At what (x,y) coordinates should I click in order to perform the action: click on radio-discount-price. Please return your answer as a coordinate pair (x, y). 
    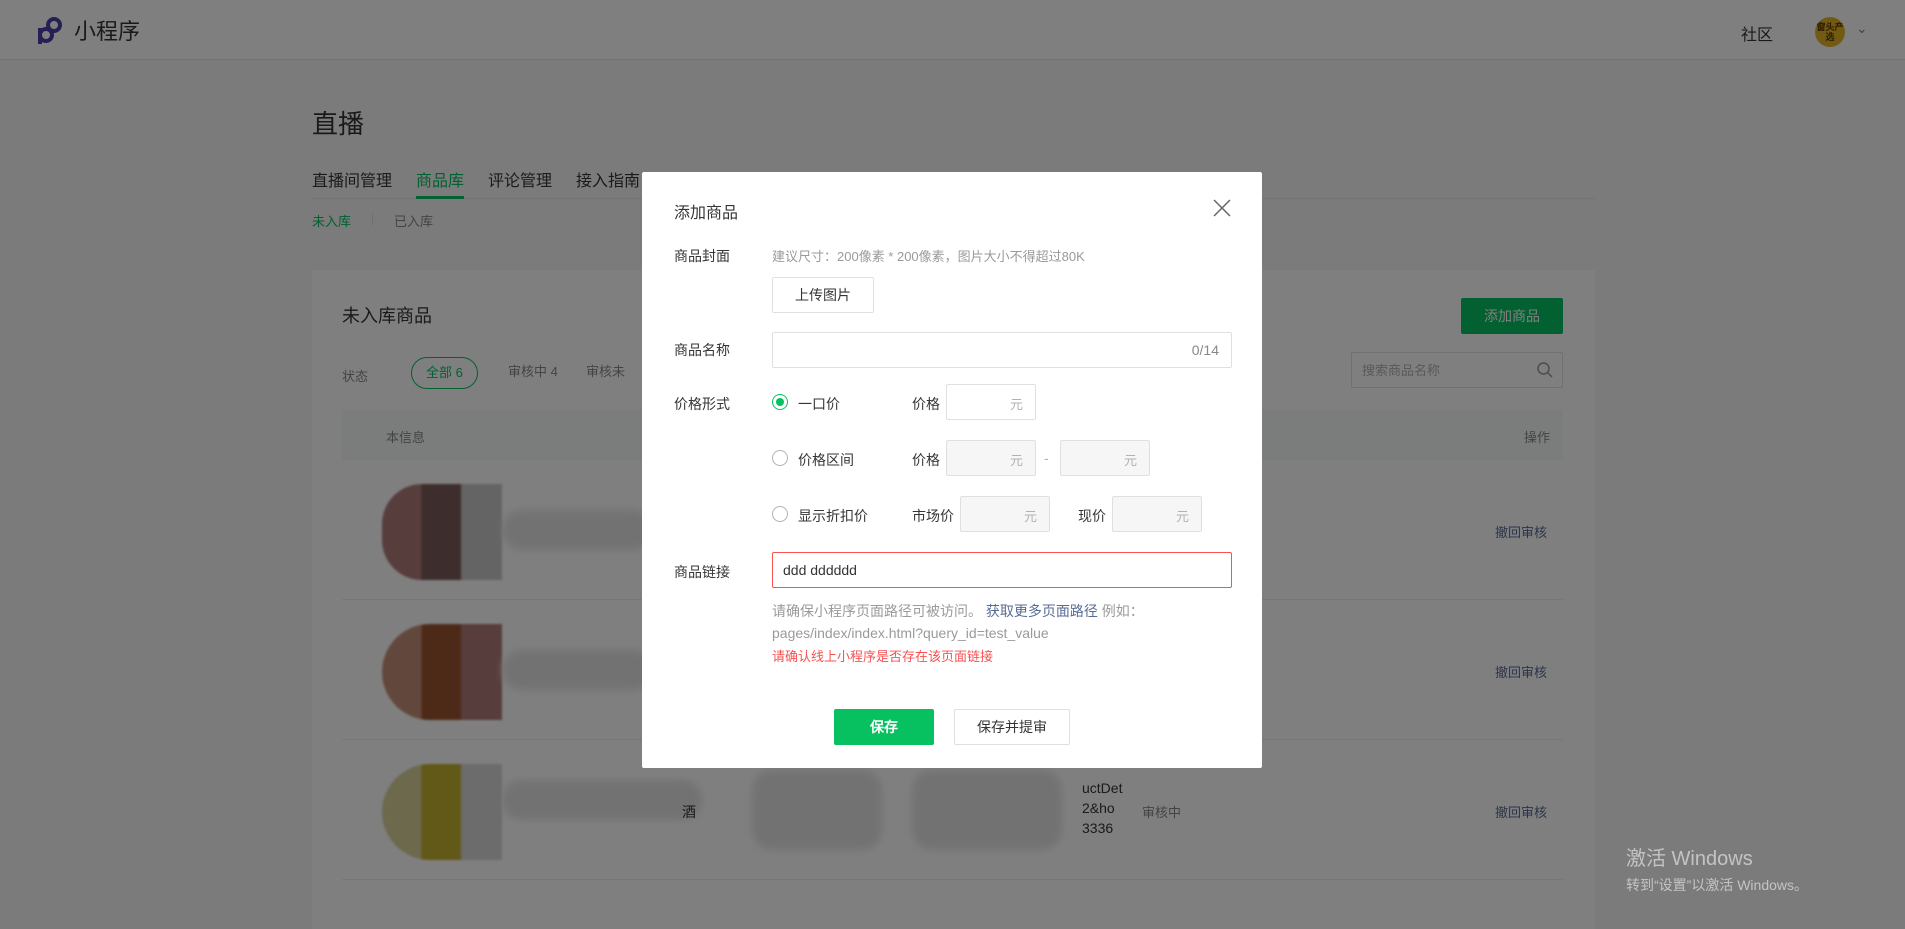
    Looking at the image, I should click on (780, 514).